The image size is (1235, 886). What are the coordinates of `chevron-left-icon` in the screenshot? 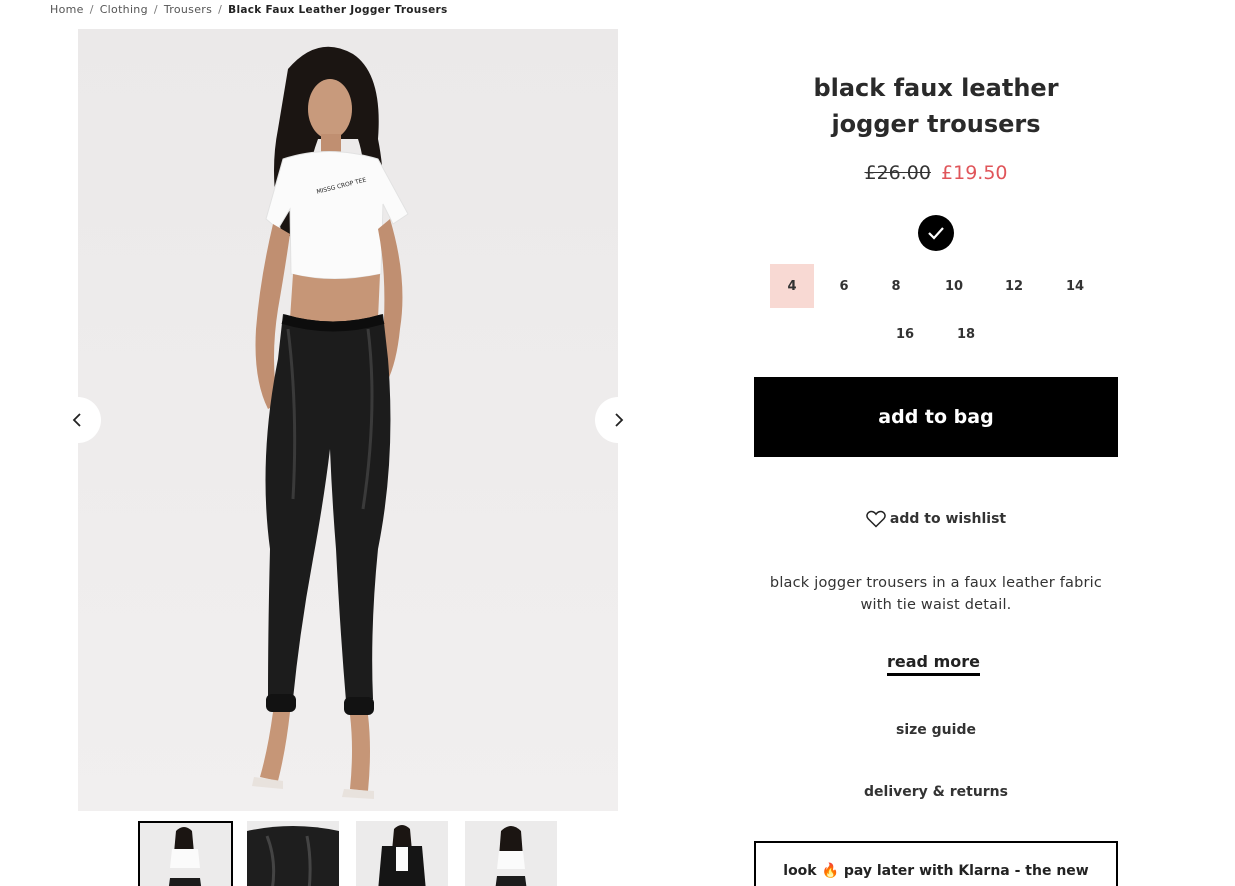 It's located at (76, 420).